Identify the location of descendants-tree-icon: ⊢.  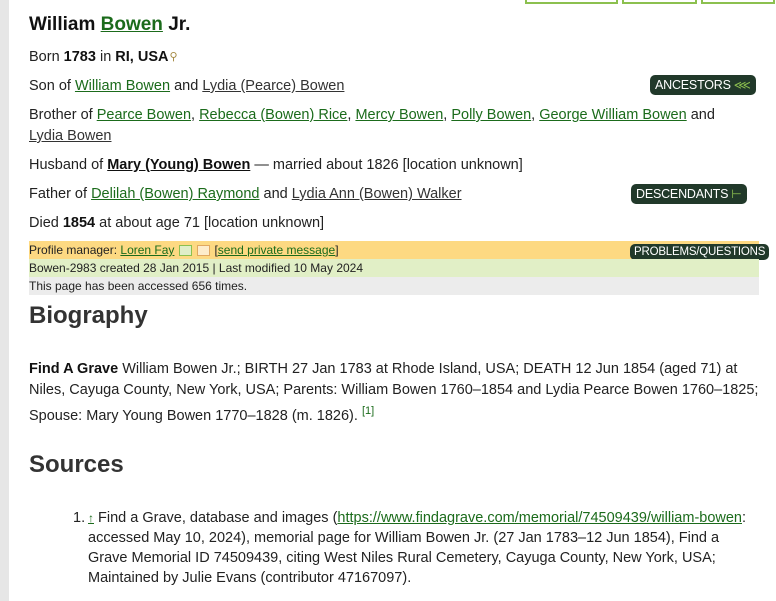
(736, 194).